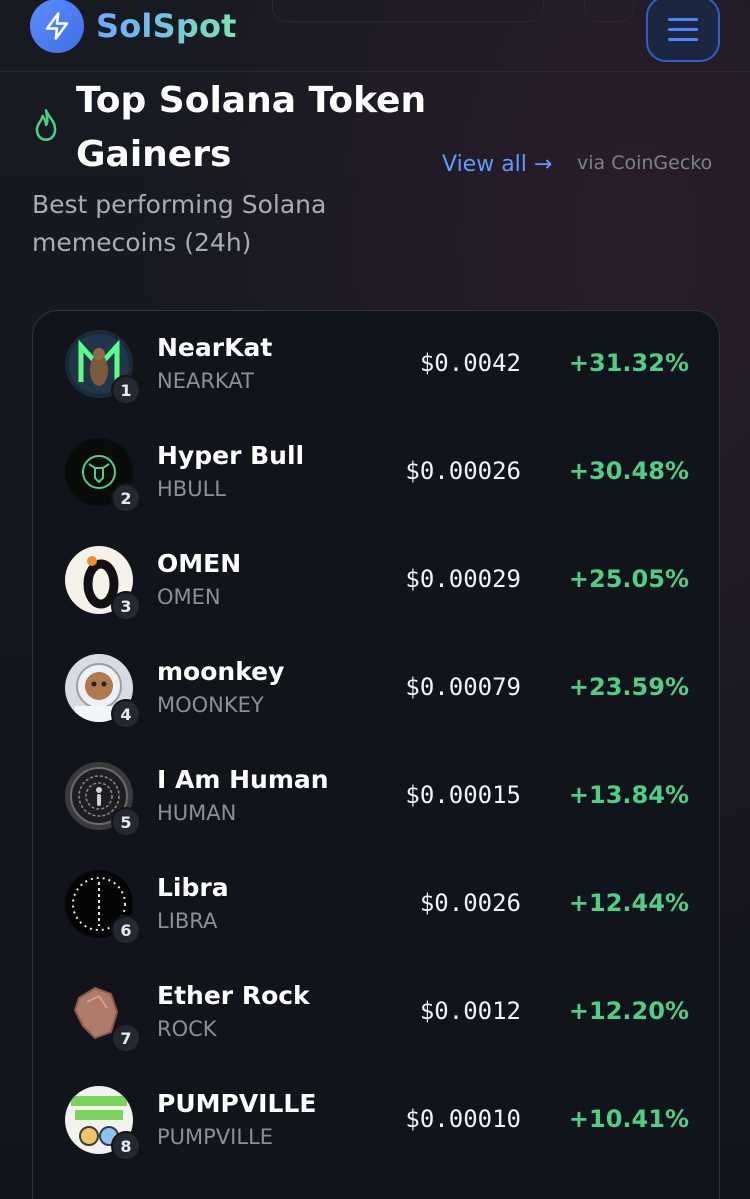 The height and width of the screenshot is (1199, 750). What do you see at coordinates (628, 363) in the screenshot?
I see `token-change: +31.32%` at bounding box center [628, 363].